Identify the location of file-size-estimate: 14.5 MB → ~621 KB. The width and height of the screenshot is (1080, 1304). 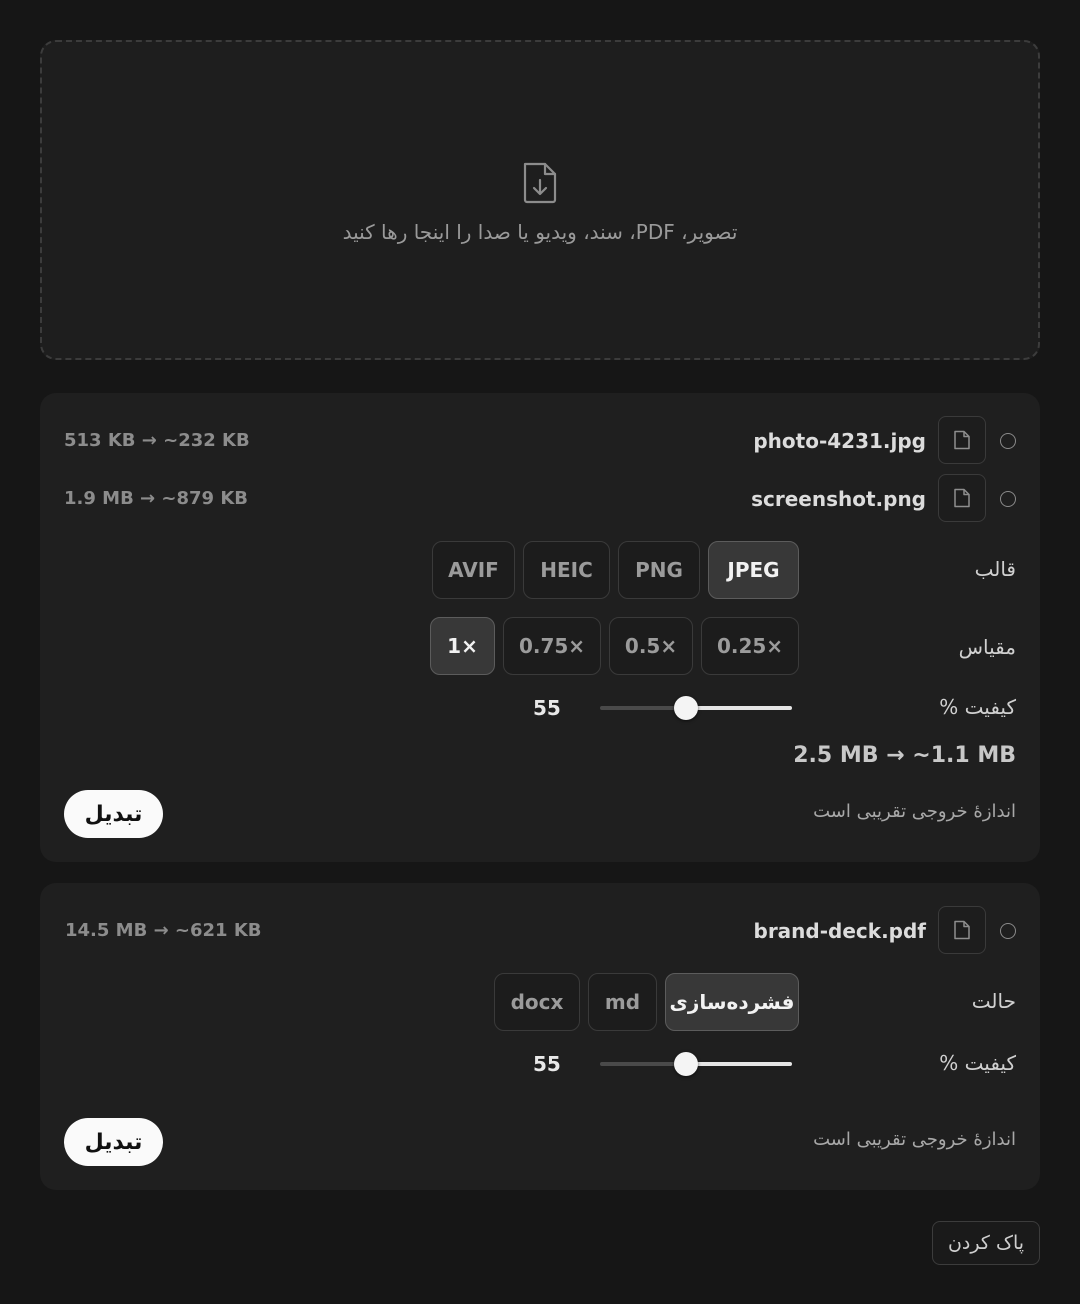
(163, 930).